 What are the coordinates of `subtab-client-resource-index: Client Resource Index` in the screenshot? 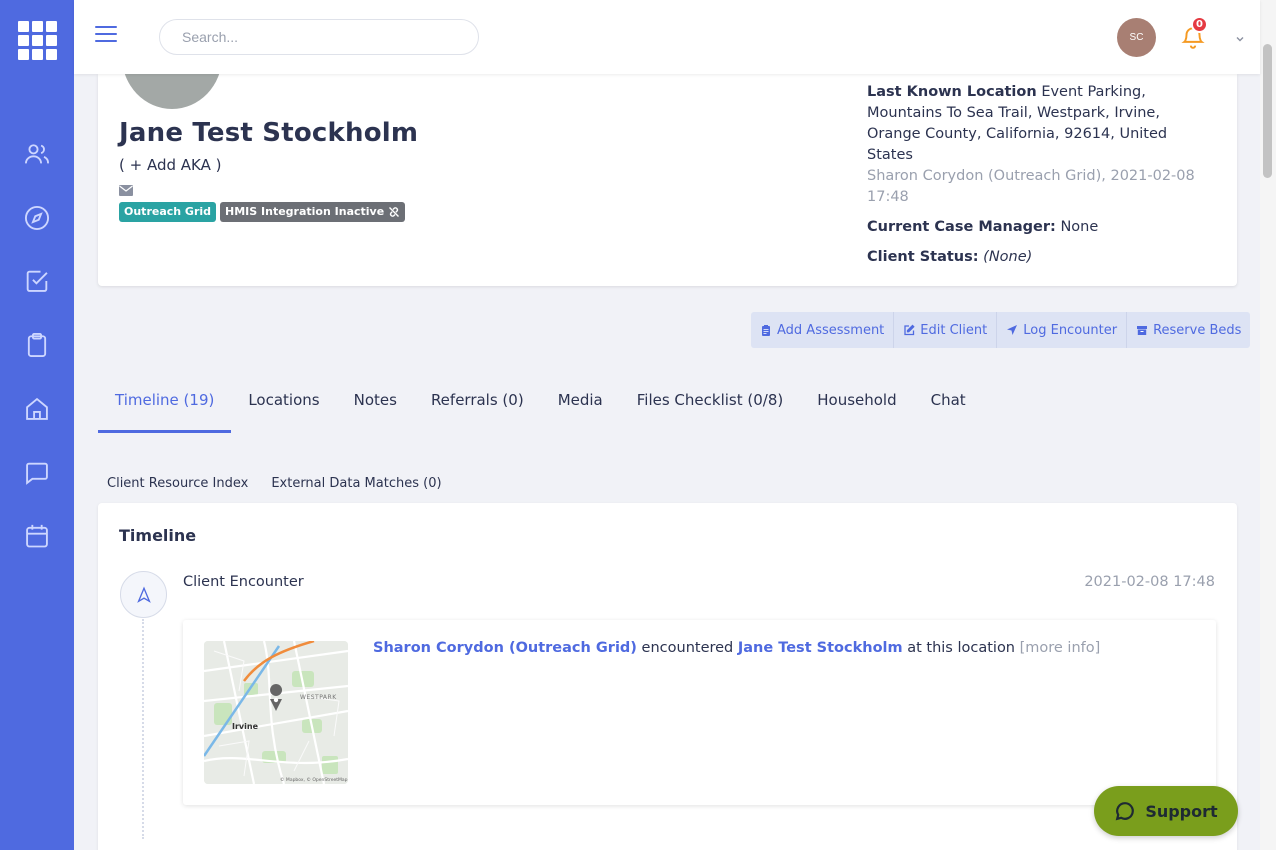 It's located at (177, 483).